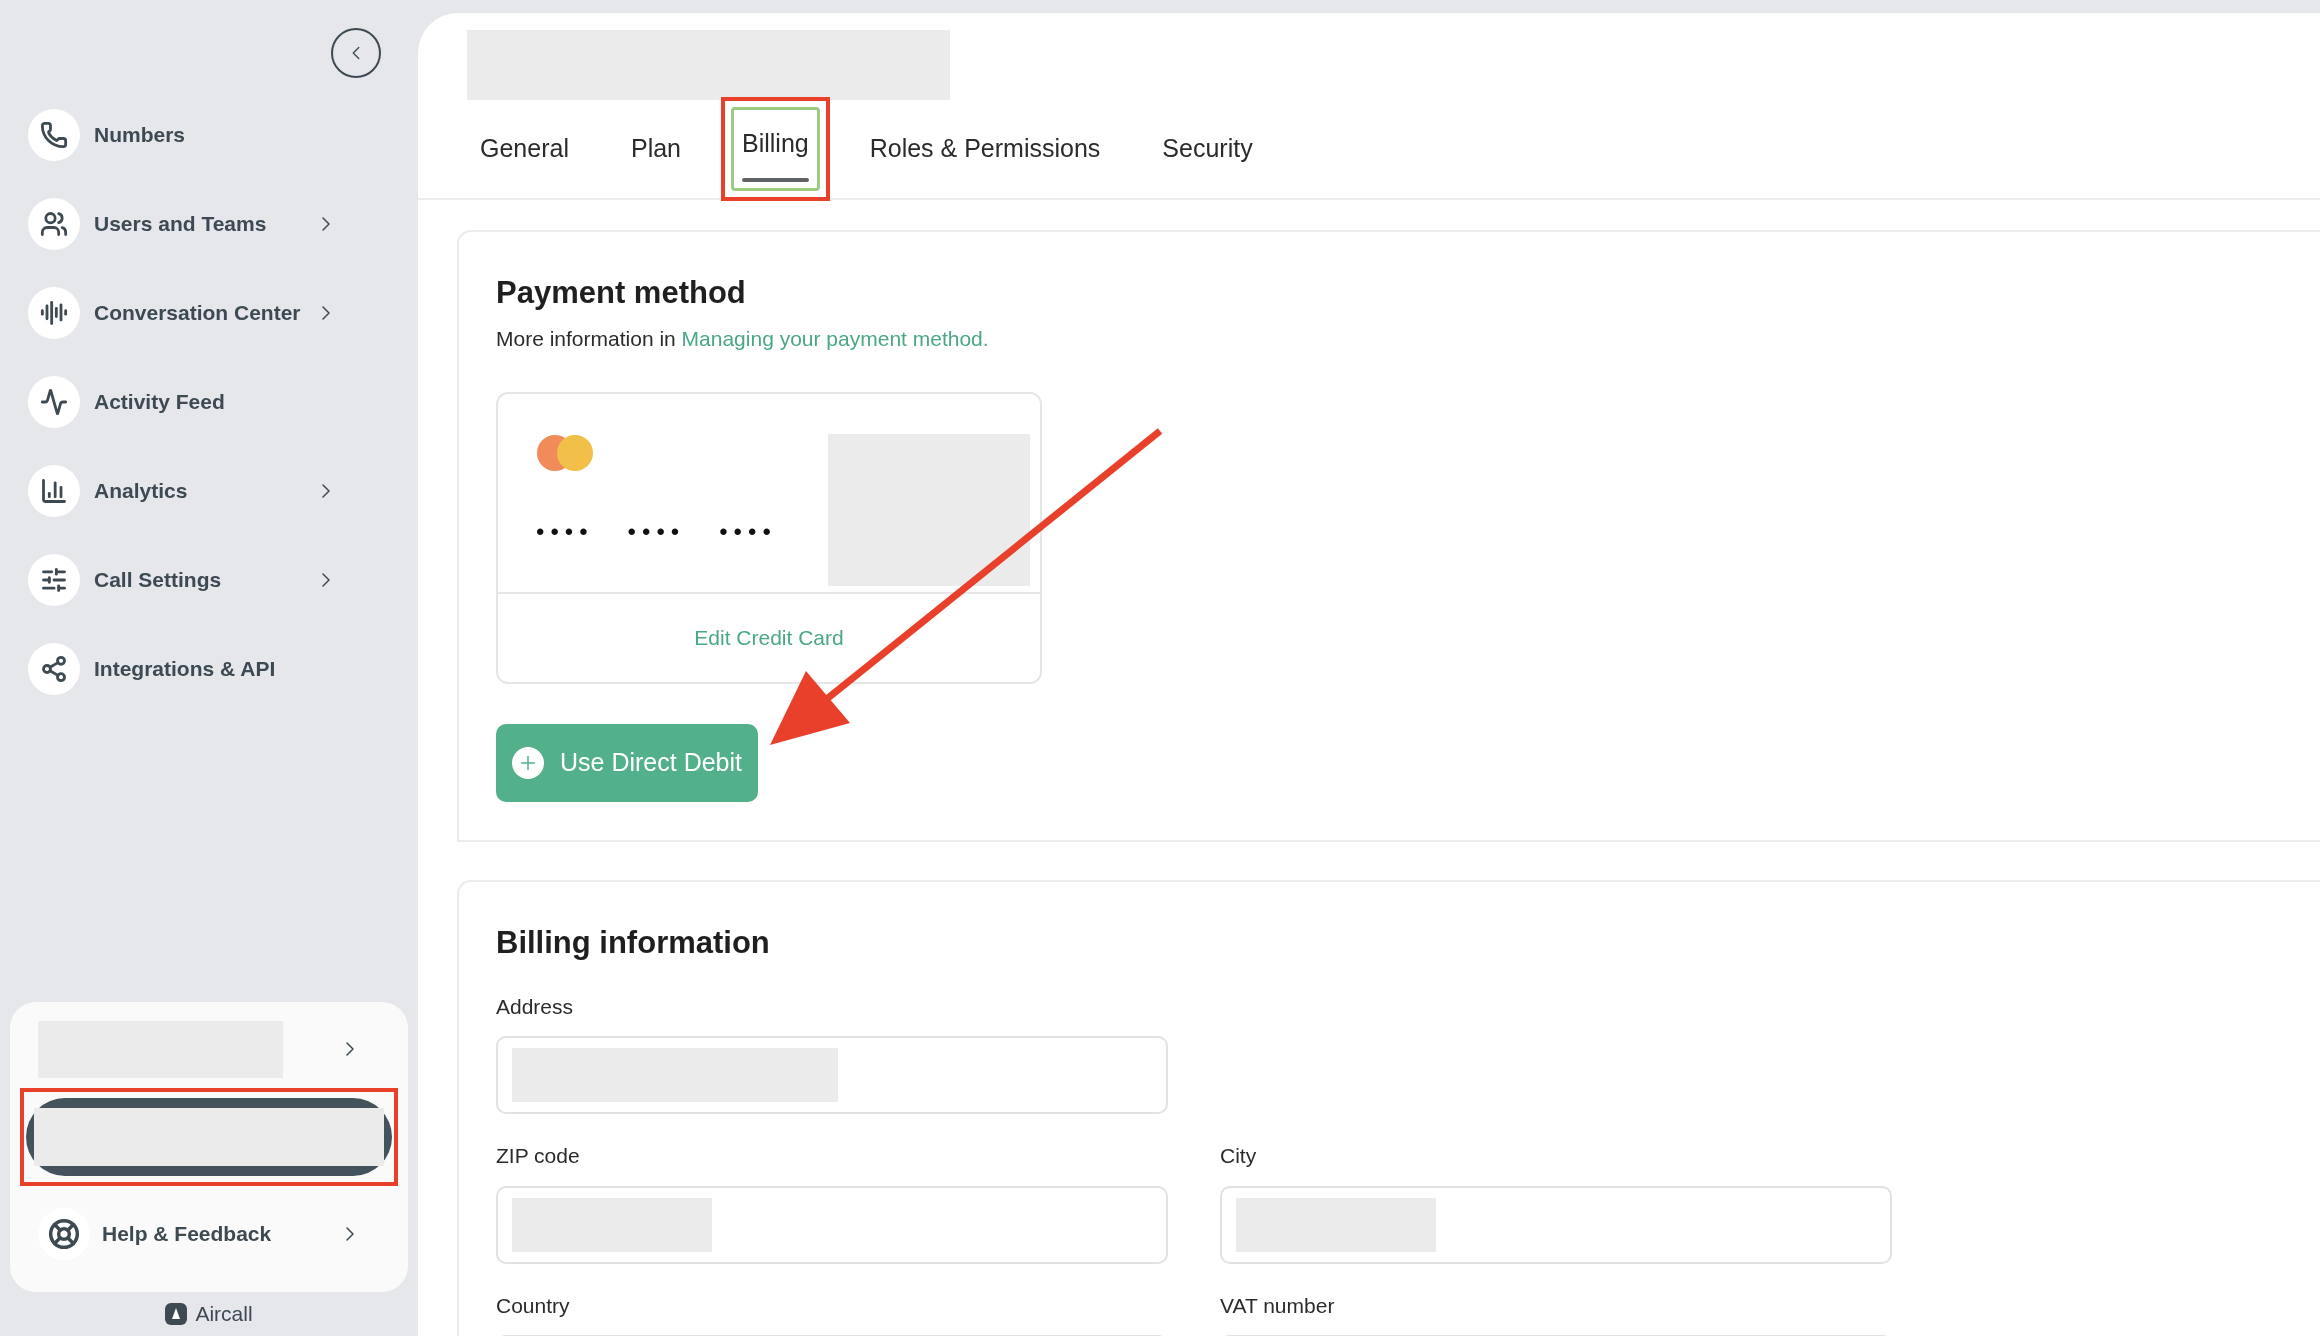 The image size is (2320, 1336). What do you see at coordinates (54, 312) in the screenshot?
I see `sound-wave-icon` at bounding box center [54, 312].